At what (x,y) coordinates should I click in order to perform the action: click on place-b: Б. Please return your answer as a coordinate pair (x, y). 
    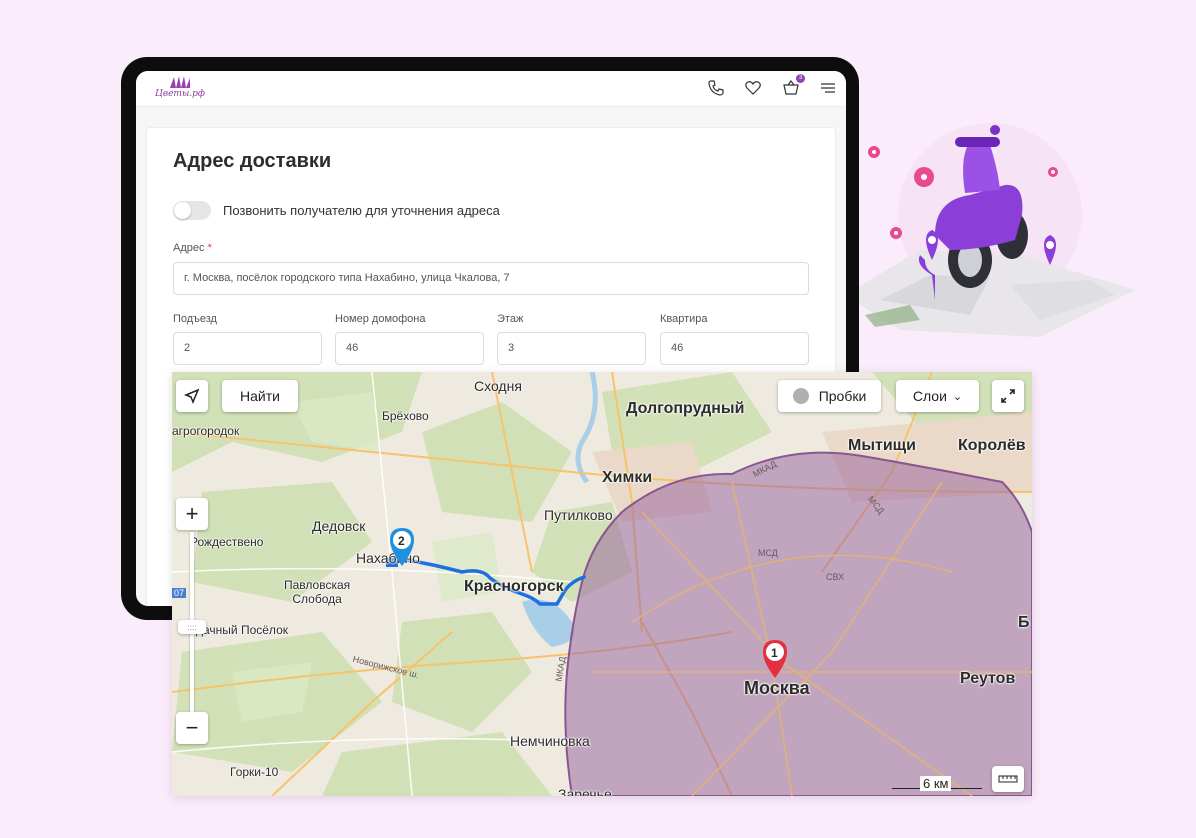
    Looking at the image, I should click on (1024, 622).